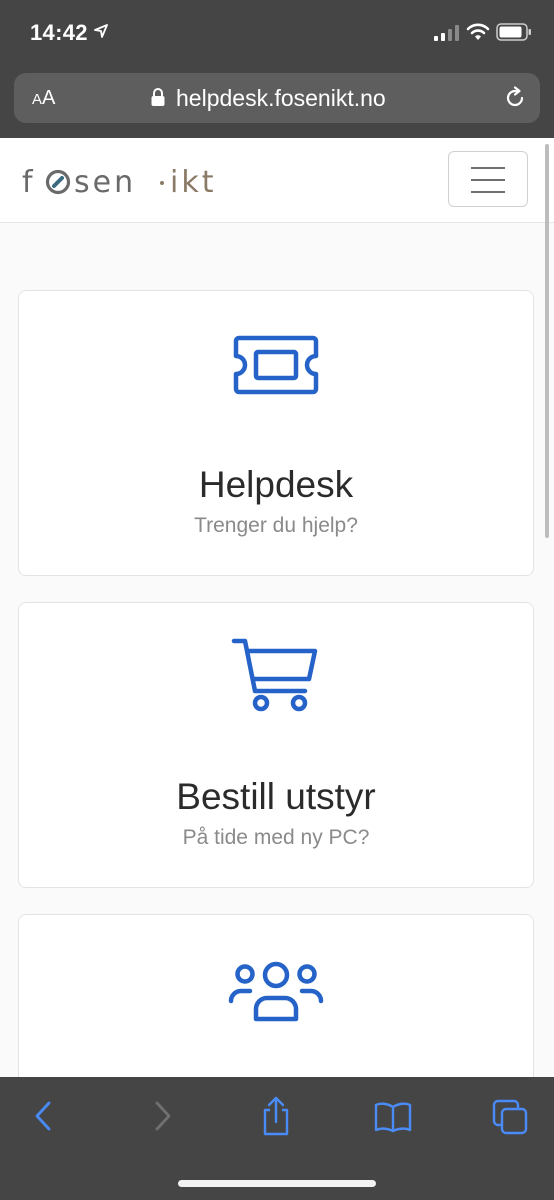 Image resolution: width=554 pixels, height=1200 pixels. What do you see at coordinates (547, 341) in the screenshot?
I see `page-scrollbar` at bounding box center [547, 341].